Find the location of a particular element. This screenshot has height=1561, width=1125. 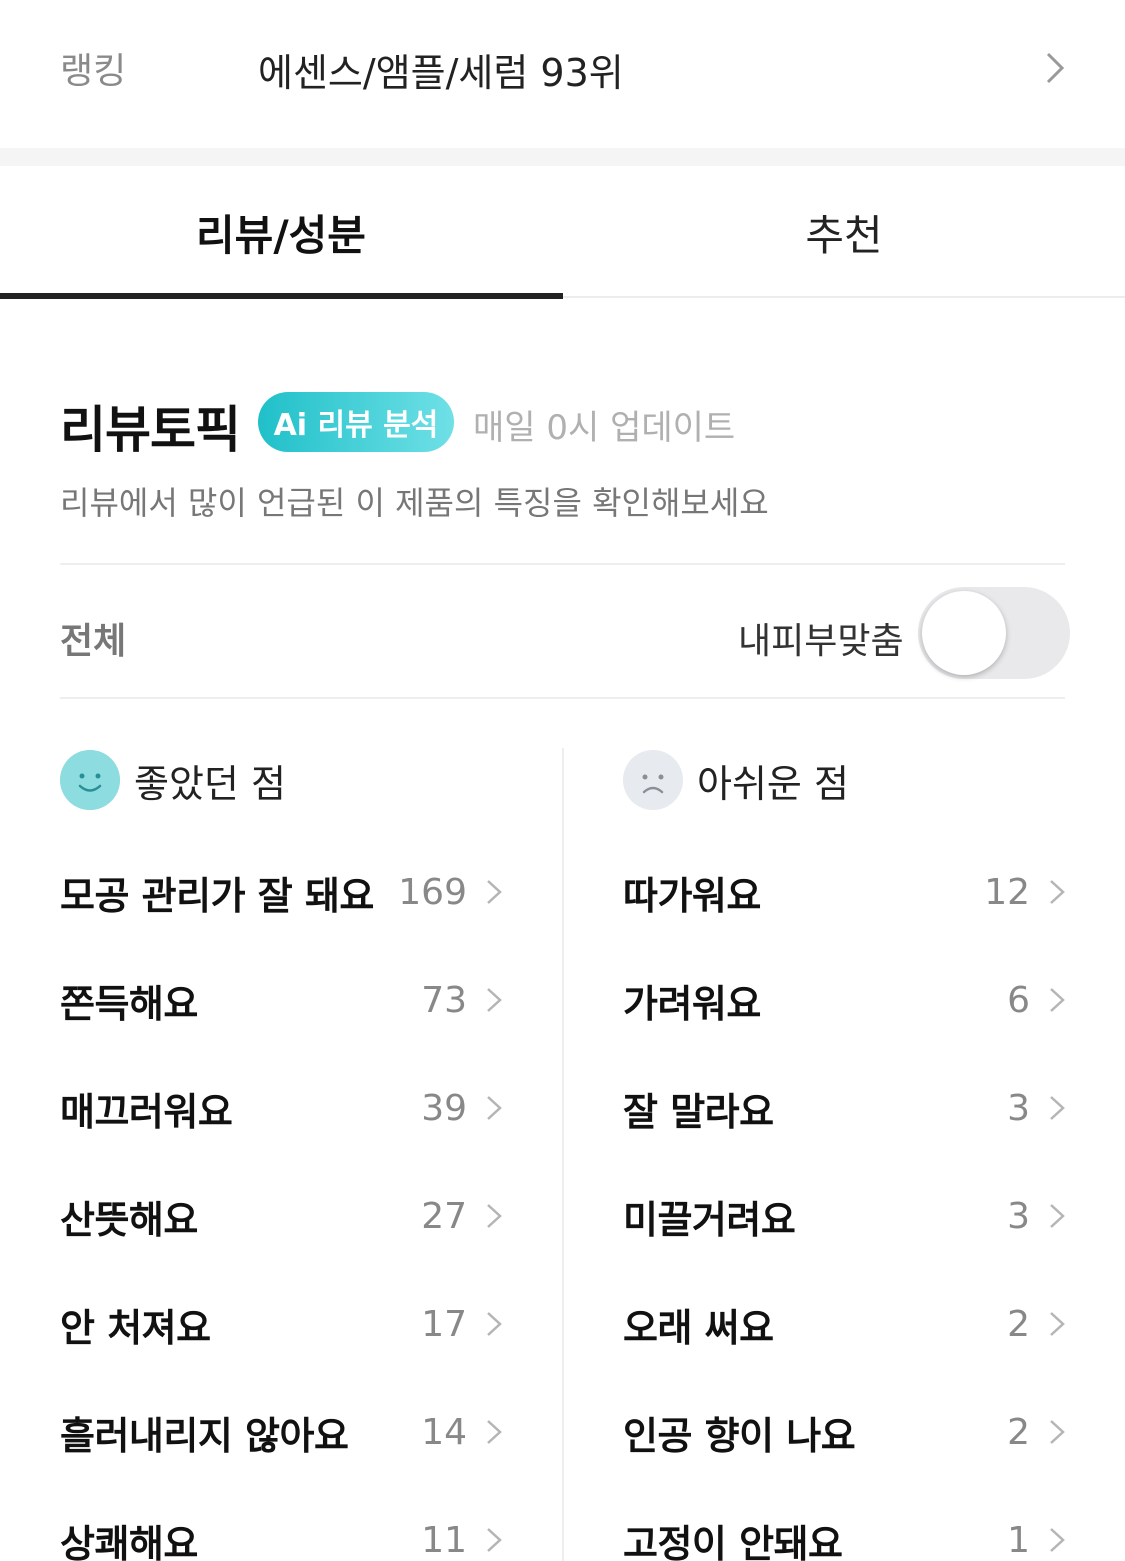

ranking-value: 에센스/앰플/세럼 93위 is located at coordinates (441, 73).